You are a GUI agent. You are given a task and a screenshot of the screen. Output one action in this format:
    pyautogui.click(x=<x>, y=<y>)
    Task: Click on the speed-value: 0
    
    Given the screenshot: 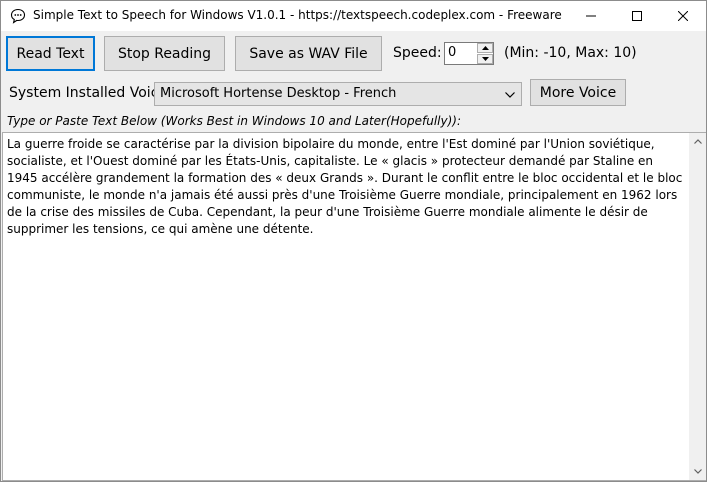 What is the action you would take?
    pyautogui.click(x=452, y=52)
    